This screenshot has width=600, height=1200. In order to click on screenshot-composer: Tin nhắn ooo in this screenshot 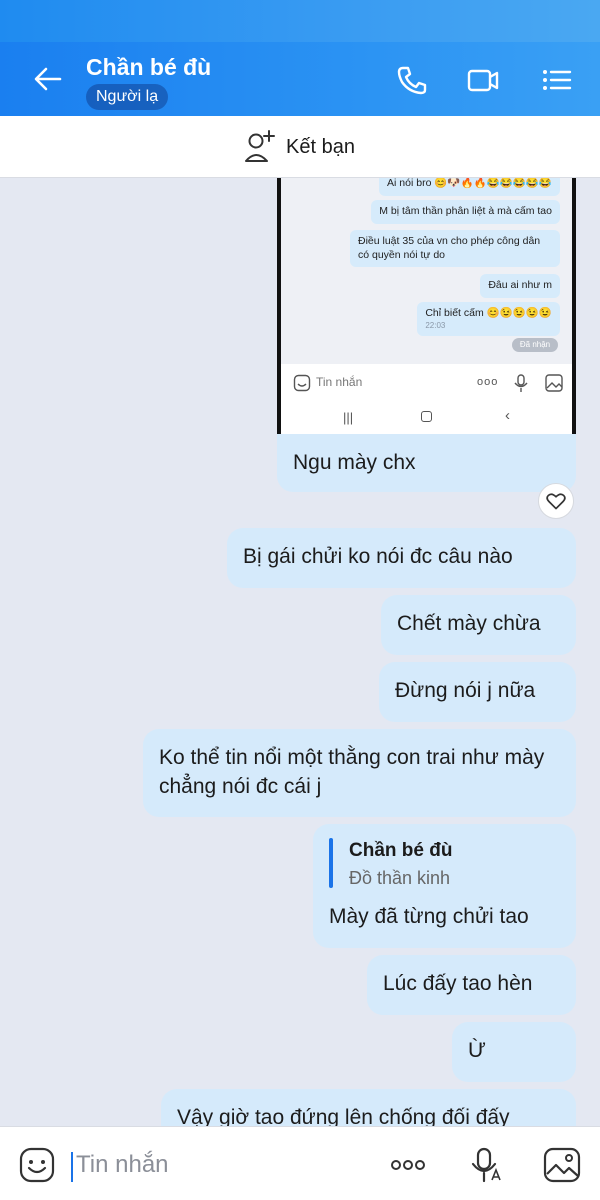, I will do `click(426, 384)`.